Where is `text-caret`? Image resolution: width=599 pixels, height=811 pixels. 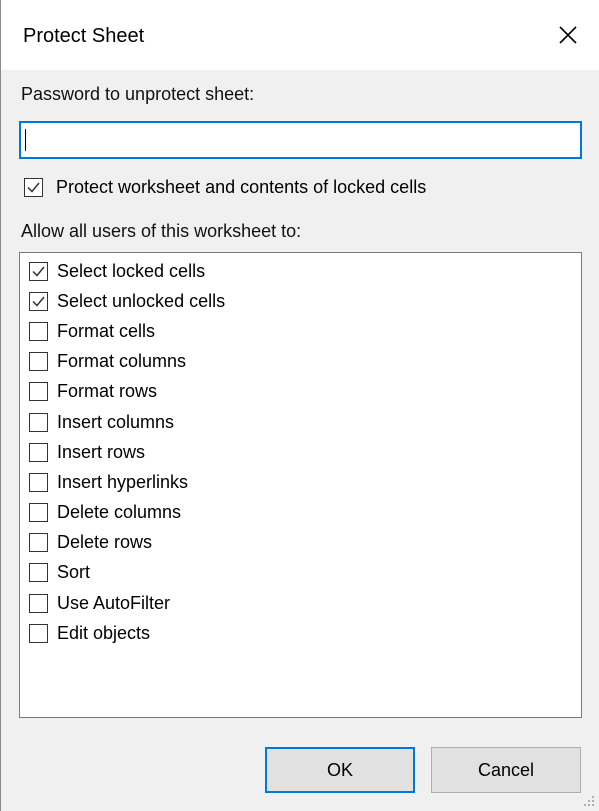 text-caret is located at coordinates (25, 140).